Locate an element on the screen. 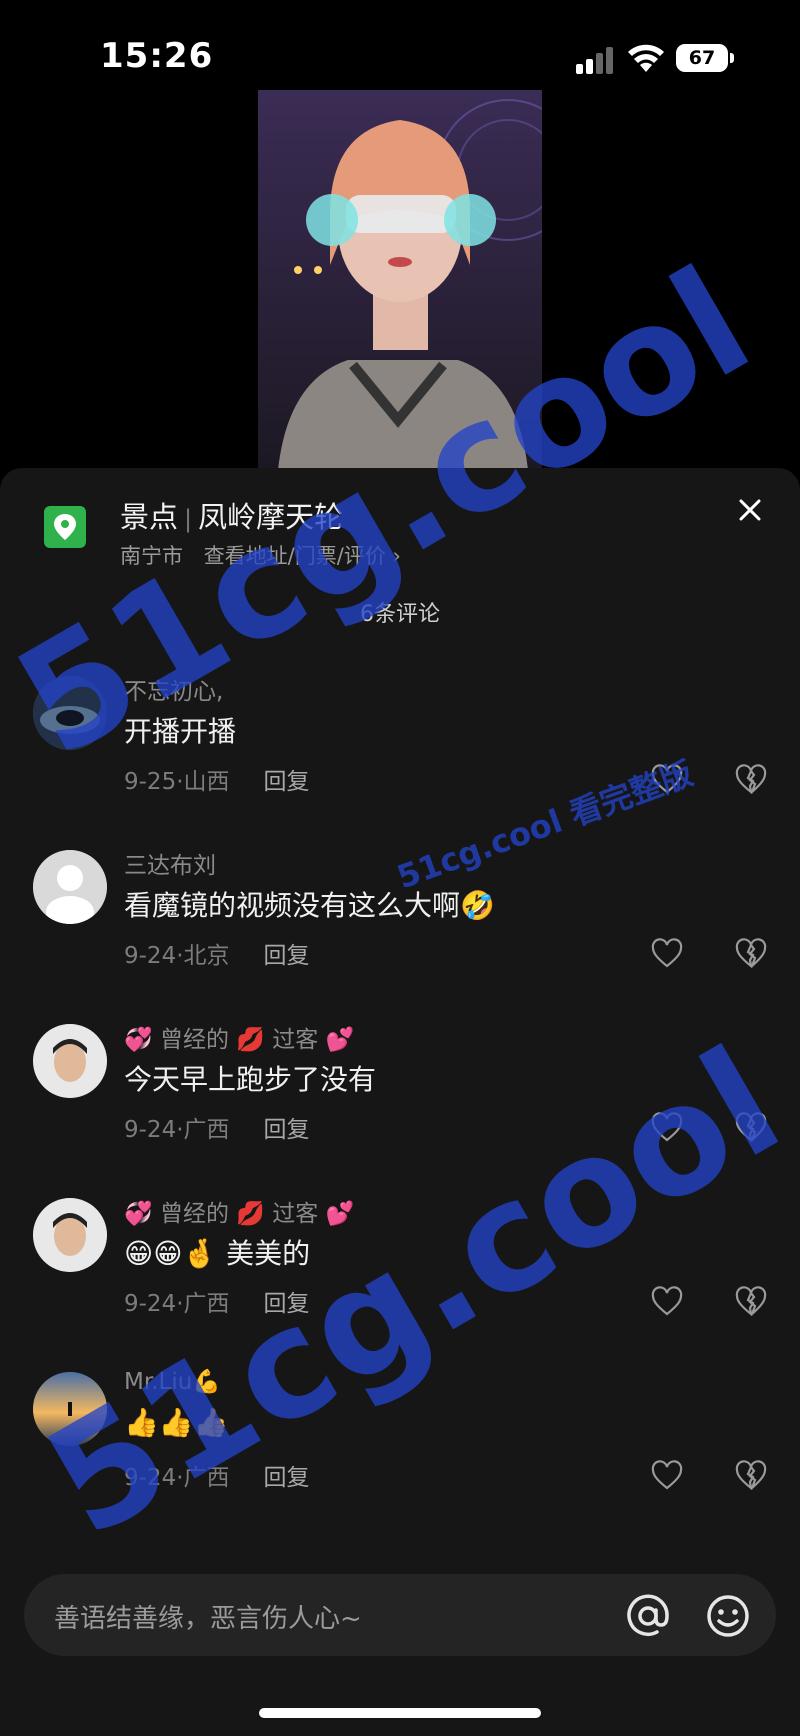  home-indicator is located at coordinates (400, 1713).